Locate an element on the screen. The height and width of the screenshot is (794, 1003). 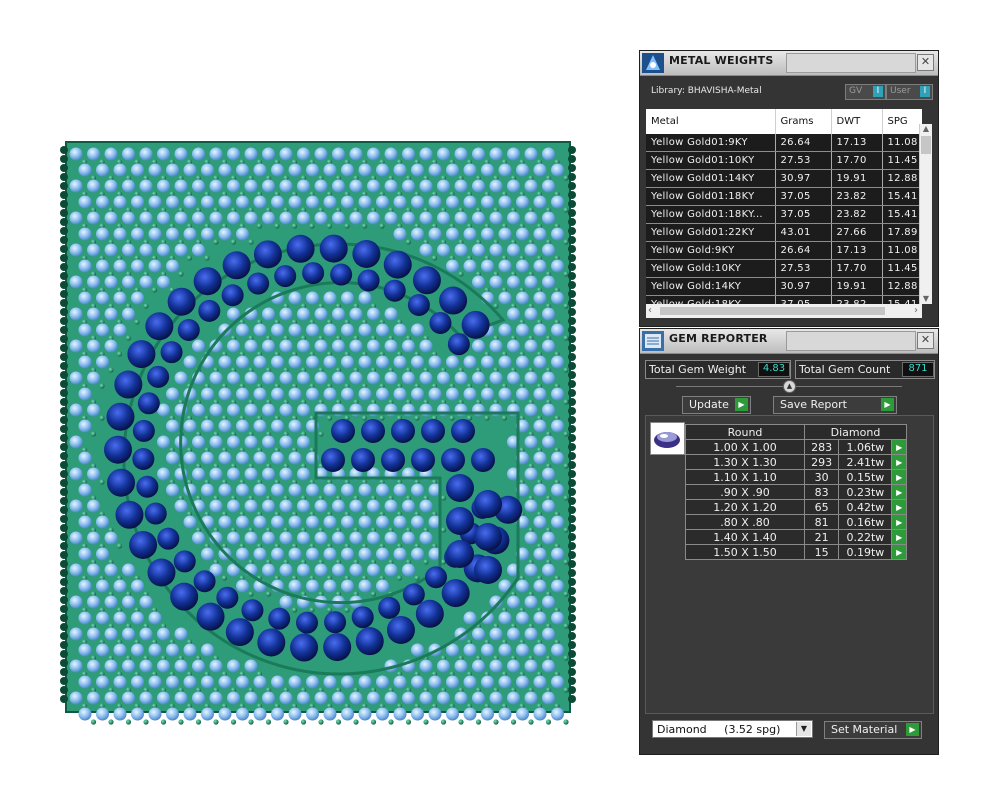
column-header-metal: Metal is located at coordinates (711, 121).